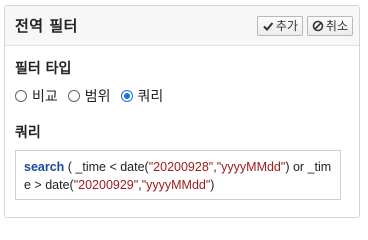 This screenshot has width=368, height=240. What do you see at coordinates (45, 97) in the screenshot?
I see `radio-compare-label: 비교` at bounding box center [45, 97].